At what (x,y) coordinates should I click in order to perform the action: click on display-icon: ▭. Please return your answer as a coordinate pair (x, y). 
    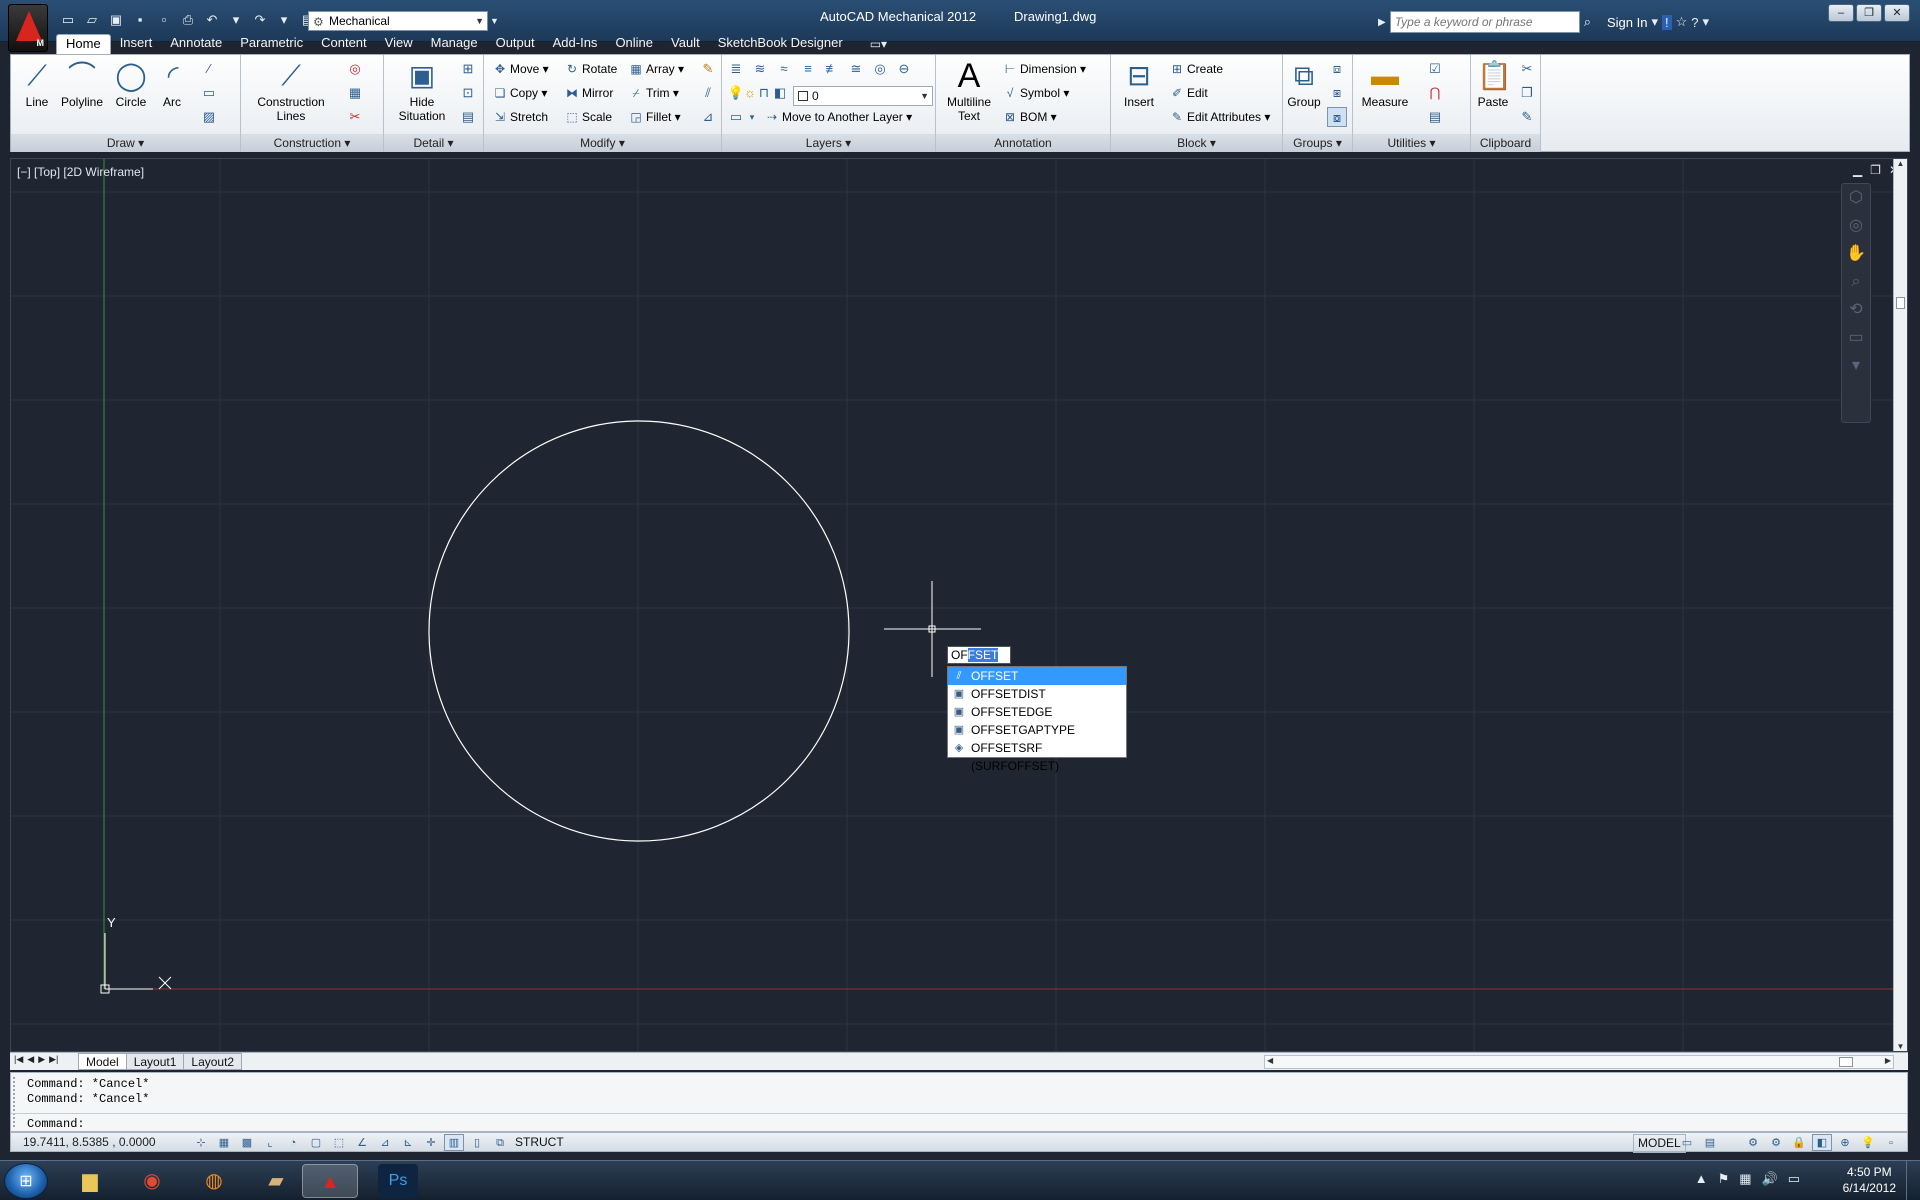
    Looking at the image, I should click on (1794, 1179).